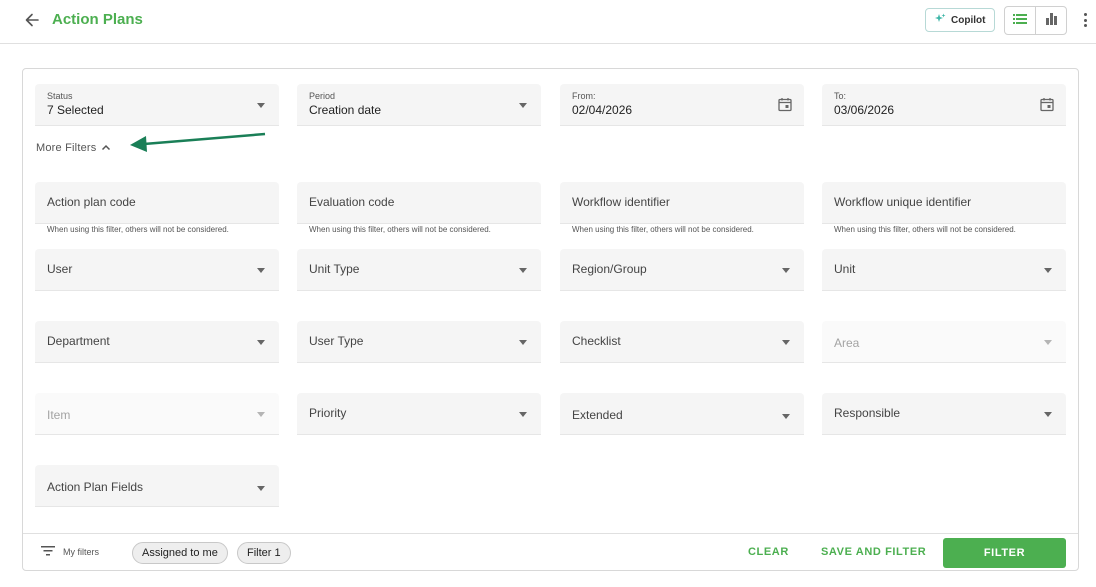 Image resolution: width=1096 pixels, height=587 pixels. Describe the element at coordinates (768, 552) in the screenshot. I see `clear-button: CLEAR` at that location.